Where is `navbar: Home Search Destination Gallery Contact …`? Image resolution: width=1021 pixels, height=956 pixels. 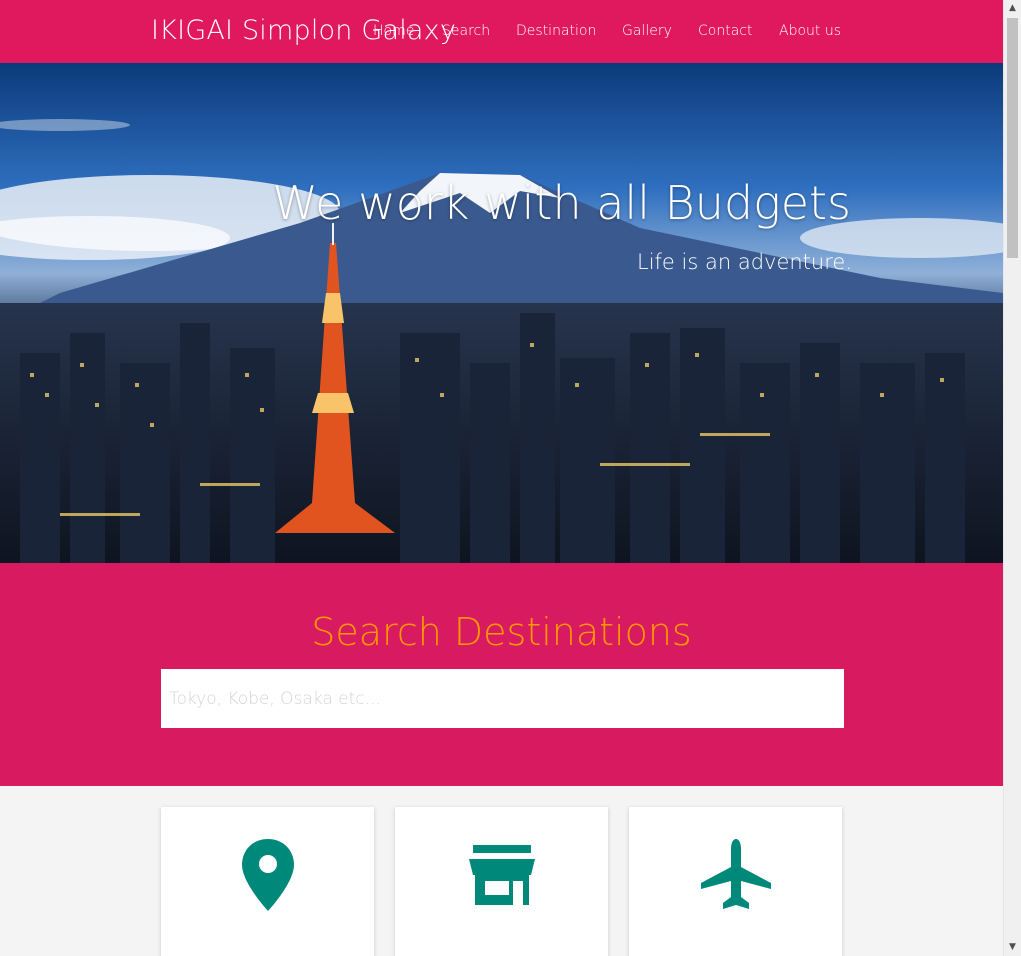
navbar: Home Search Destination Gallery Contact … is located at coordinates (501, 31).